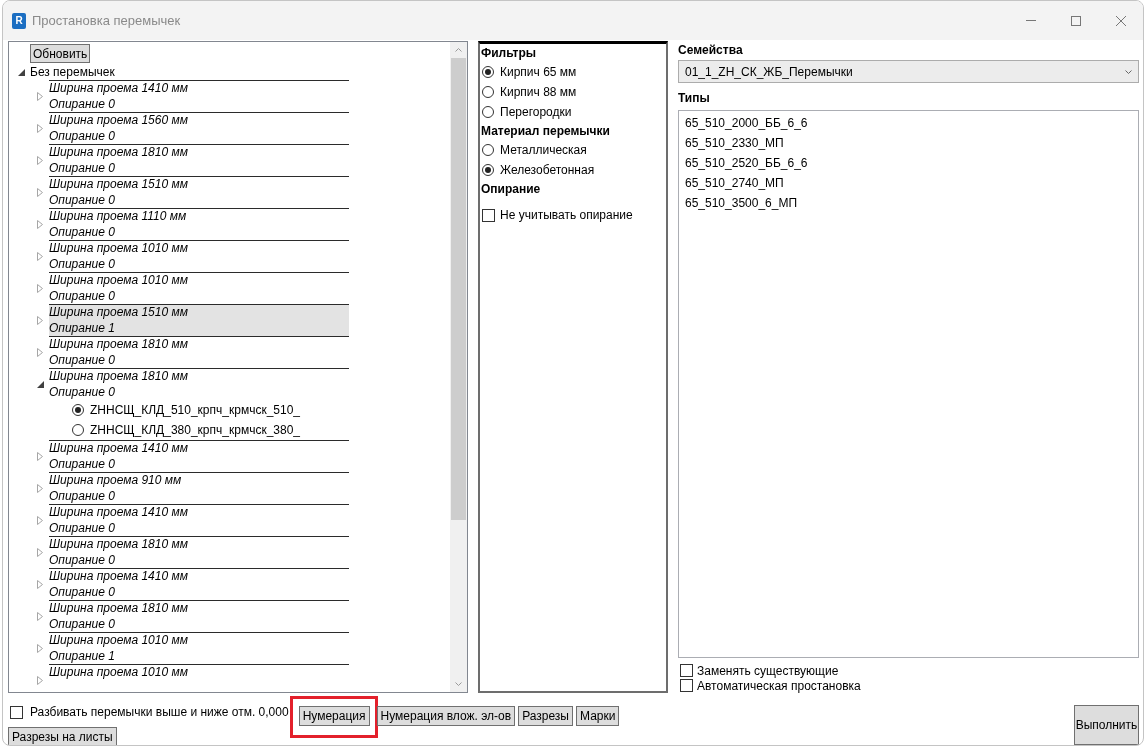 This screenshot has width=1146, height=754. Describe the element at coordinates (199, 488) in the screenshot. I see `tree-item: Ширина проема 910 мм Опирание 0` at that location.